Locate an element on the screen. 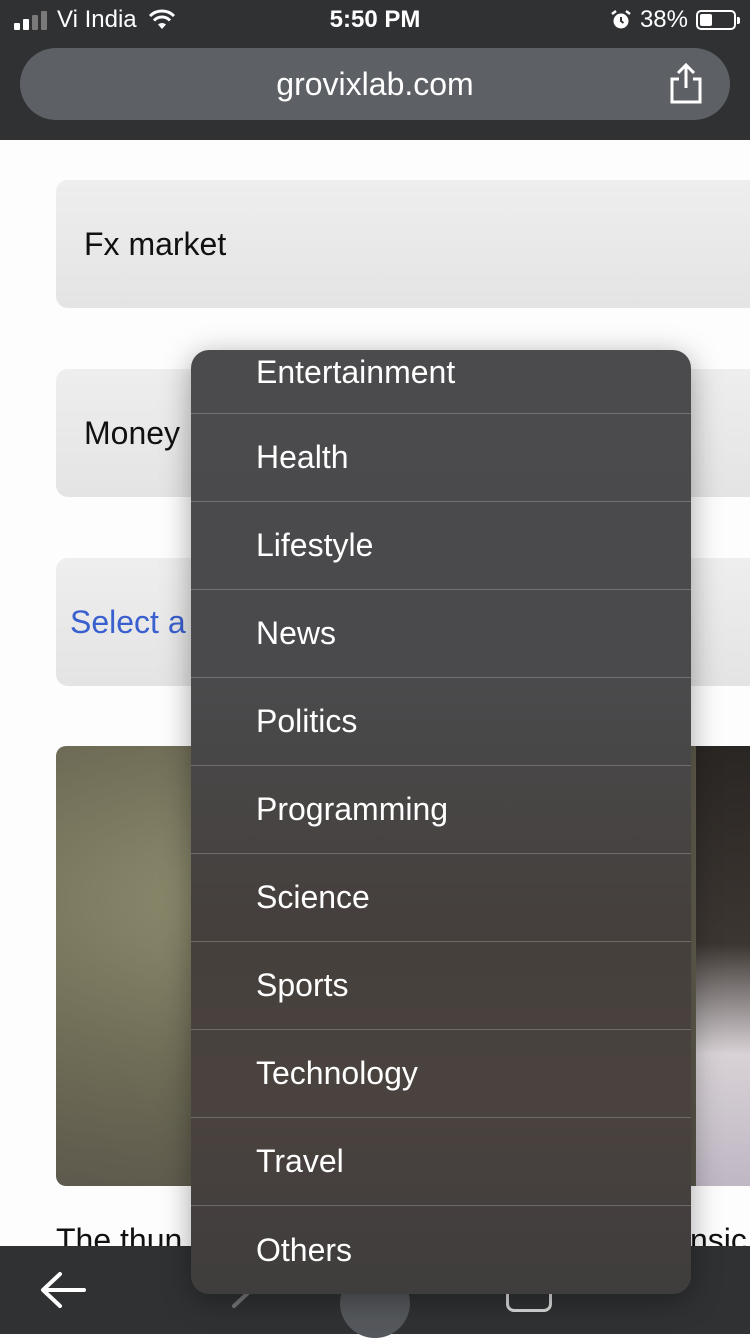 The height and width of the screenshot is (1338, 750). fx-market-field: Fx market is located at coordinates (403, 244).